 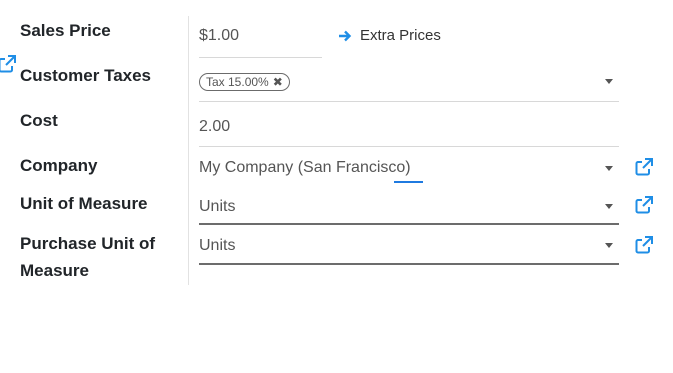 I want to click on arrow-right-icon, so click(x=345, y=35).